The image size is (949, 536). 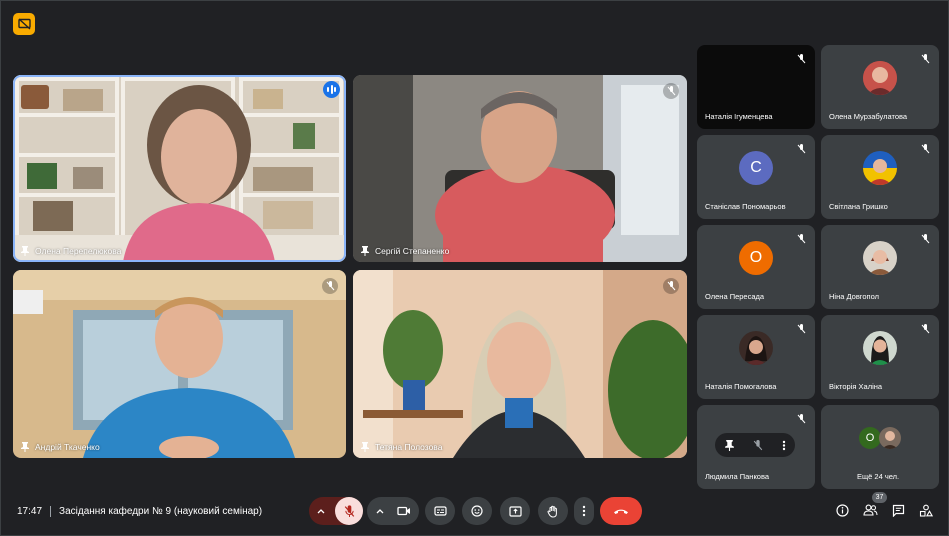 I want to click on participant-tile: Вікторія Халіна, so click(x=880, y=357).